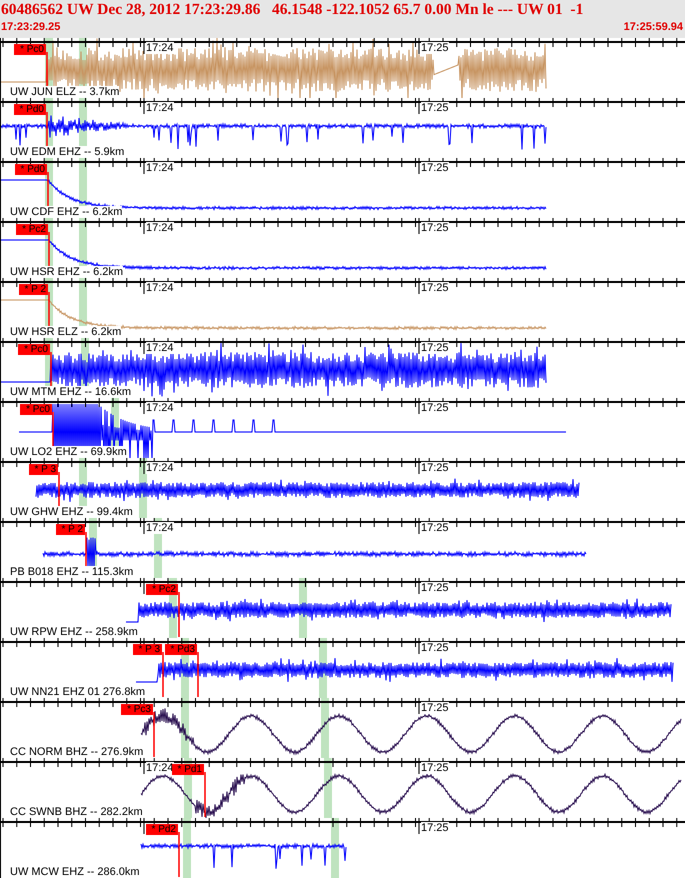 Image resolution: width=685 pixels, height=878 pixels. I want to click on station-label: UW NN21 EHZ 01 276.8km, so click(78, 692).